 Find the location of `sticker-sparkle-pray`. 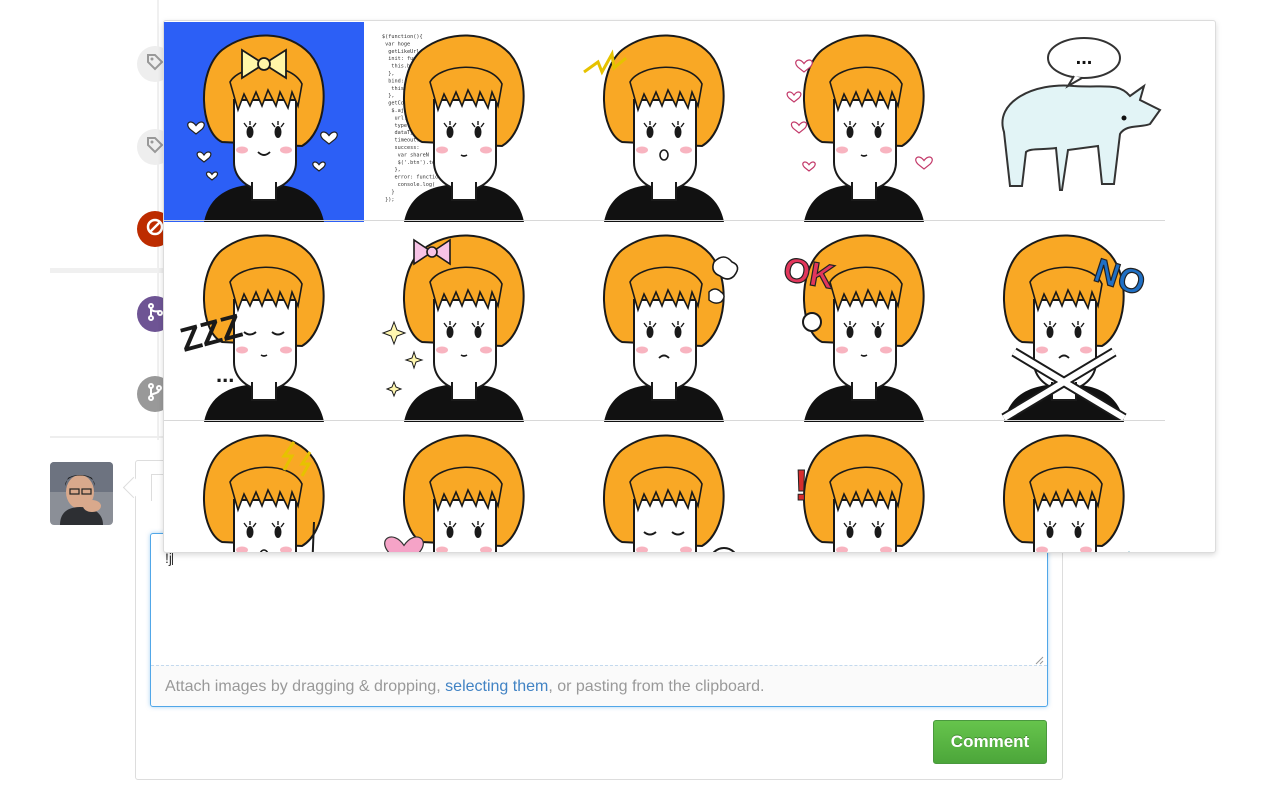

sticker-sparkle-pray is located at coordinates (464, 322).